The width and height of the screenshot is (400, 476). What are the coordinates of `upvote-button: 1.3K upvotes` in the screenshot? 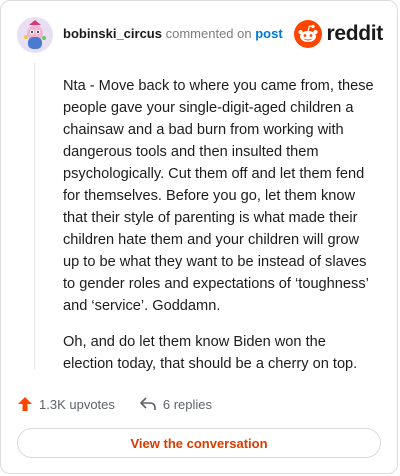 It's located at (66, 404).